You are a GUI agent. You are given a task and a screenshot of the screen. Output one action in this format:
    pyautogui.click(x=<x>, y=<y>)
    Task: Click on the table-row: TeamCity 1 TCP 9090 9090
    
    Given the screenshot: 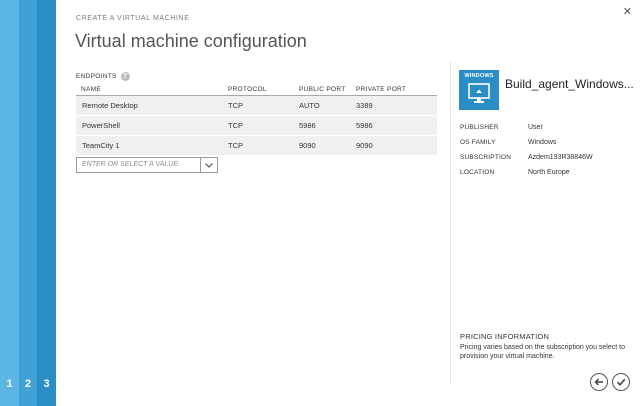 What is the action you would take?
    pyautogui.click(x=256, y=145)
    